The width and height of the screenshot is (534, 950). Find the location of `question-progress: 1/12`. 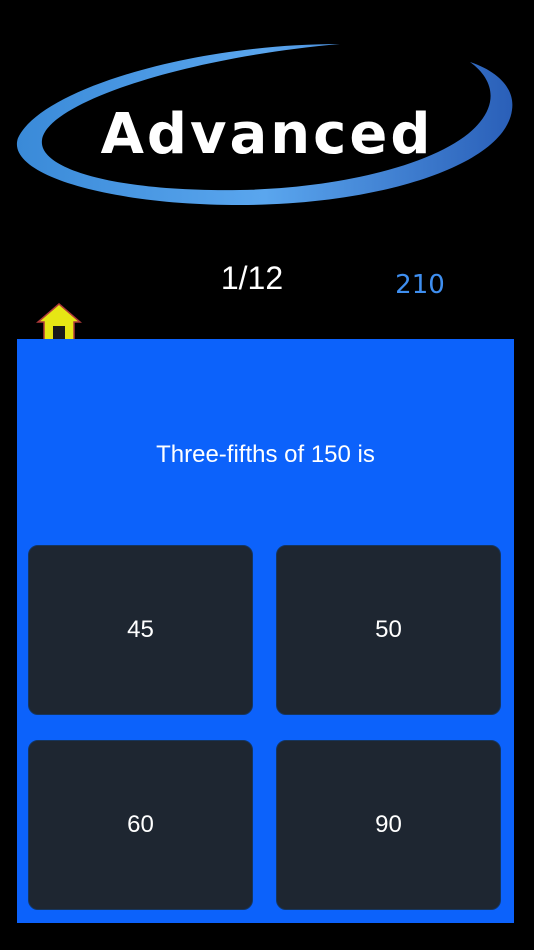

question-progress: 1/12 is located at coordinates (252, 278).